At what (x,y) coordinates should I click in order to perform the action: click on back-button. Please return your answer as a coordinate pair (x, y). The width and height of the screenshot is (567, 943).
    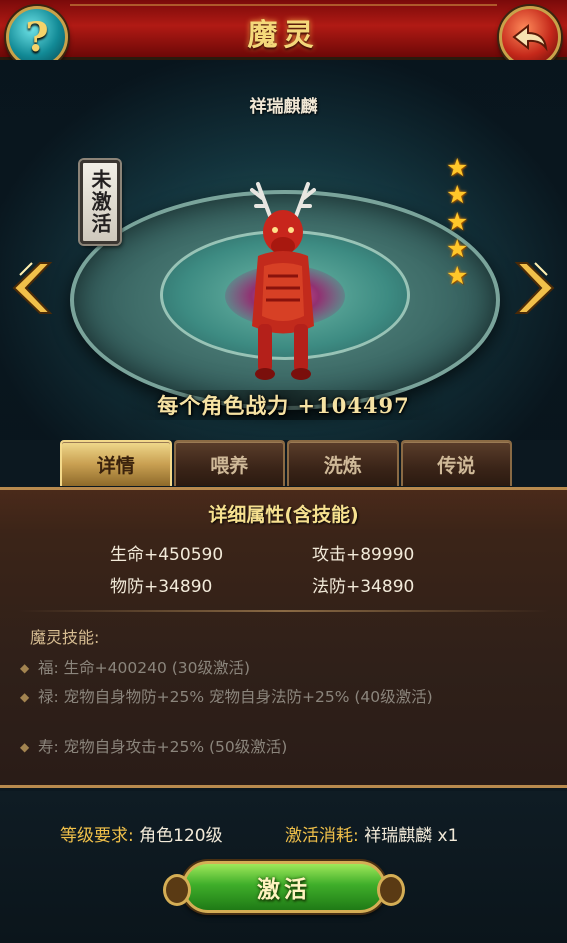
    Looking at the image, I should click on (530, 37).